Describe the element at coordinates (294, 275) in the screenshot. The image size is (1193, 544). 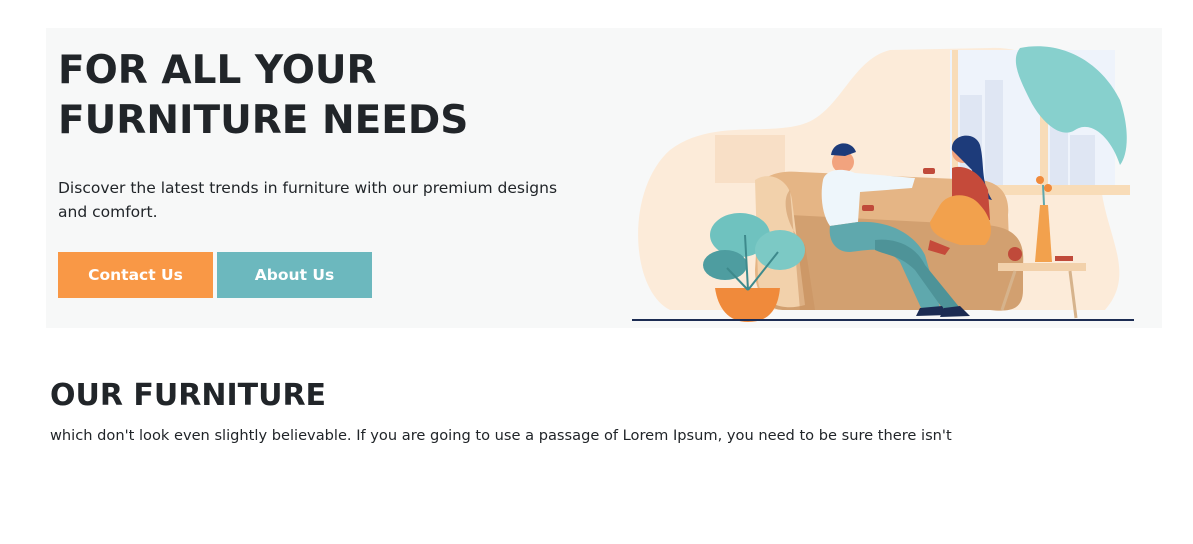
I see `about-us-button: About Us` at that location.